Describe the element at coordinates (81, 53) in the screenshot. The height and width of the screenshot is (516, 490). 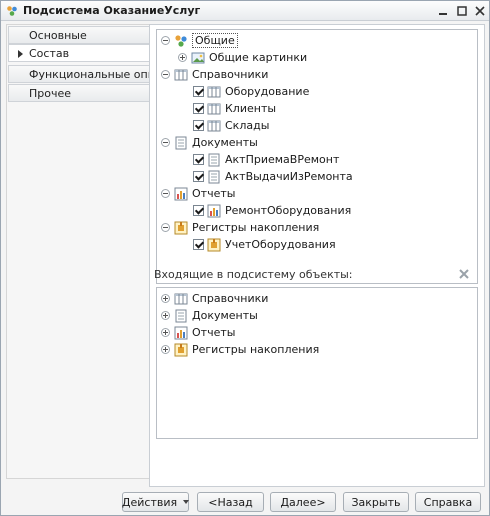
I see `nav-item-content: Состав` at that location.